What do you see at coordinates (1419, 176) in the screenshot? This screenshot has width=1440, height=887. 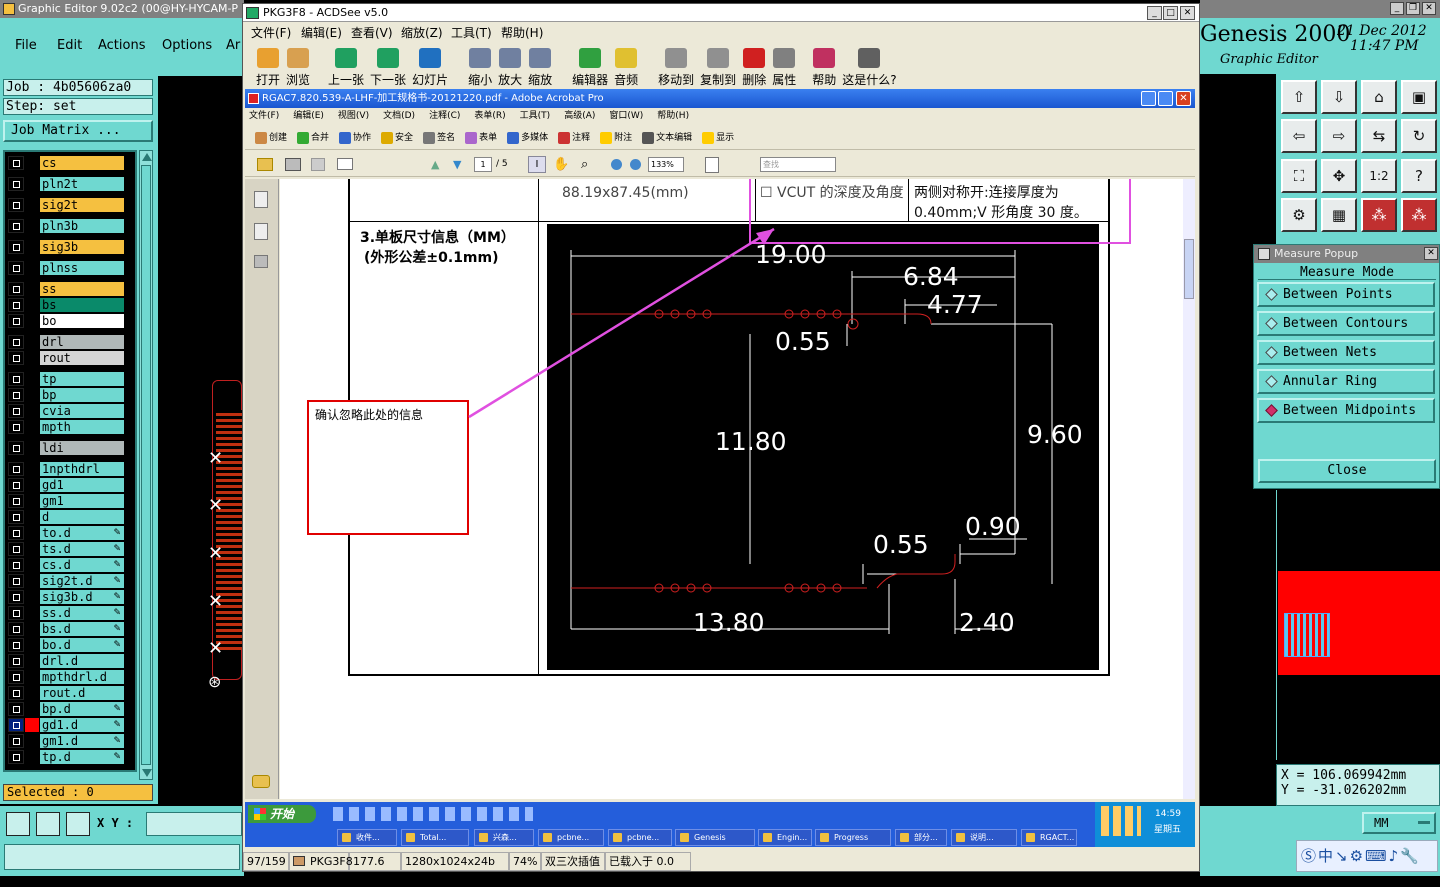 I see `help-tool-icon: ?` at bounding box center [1419, 176].